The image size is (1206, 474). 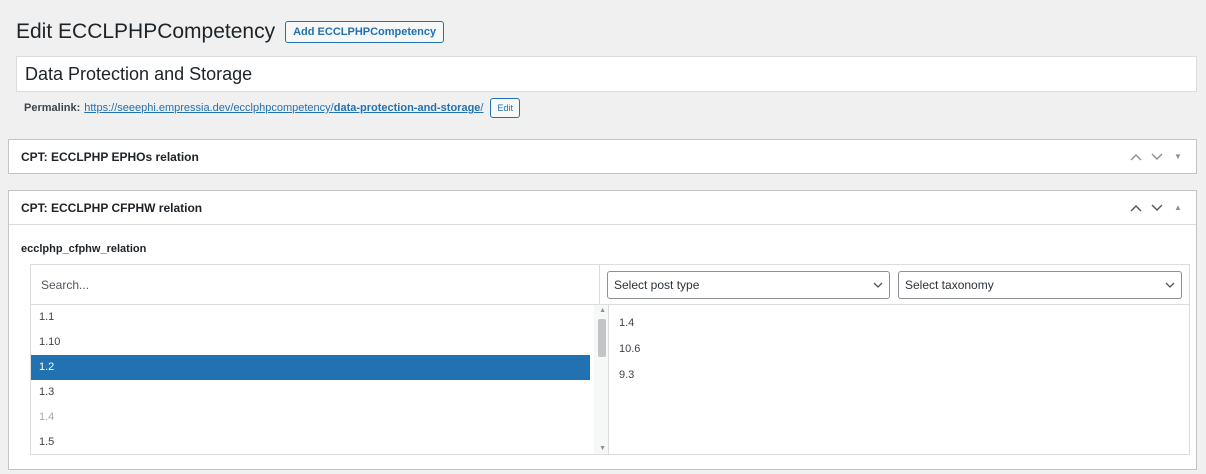 What do you see at coordinates (606, 74) in the screenshot?
I see `post-title-input: Data Protection and Storage` at bounding box center [606, 74].